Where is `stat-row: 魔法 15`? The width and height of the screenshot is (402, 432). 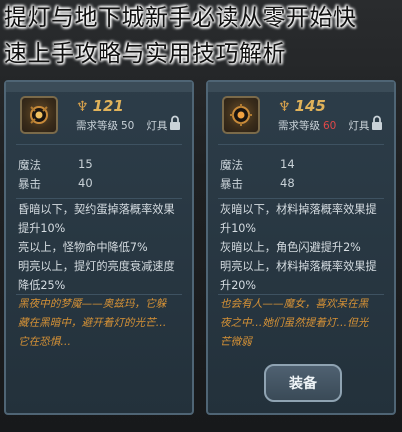 stat-row: 魔法 15 is located at coordinates (55, 165).